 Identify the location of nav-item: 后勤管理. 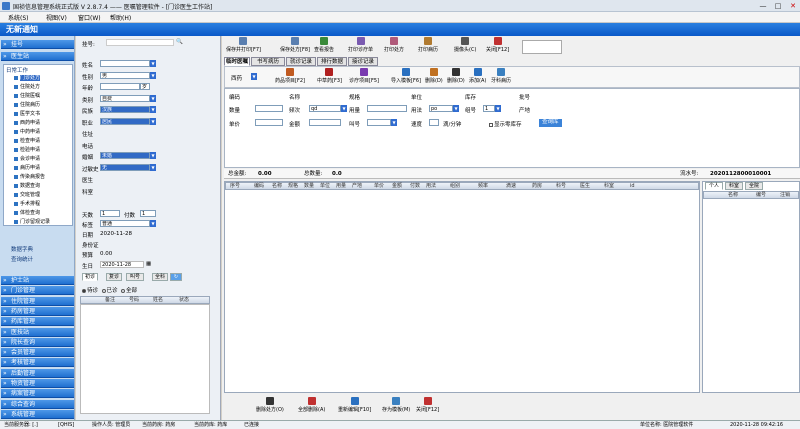
(37, 373).